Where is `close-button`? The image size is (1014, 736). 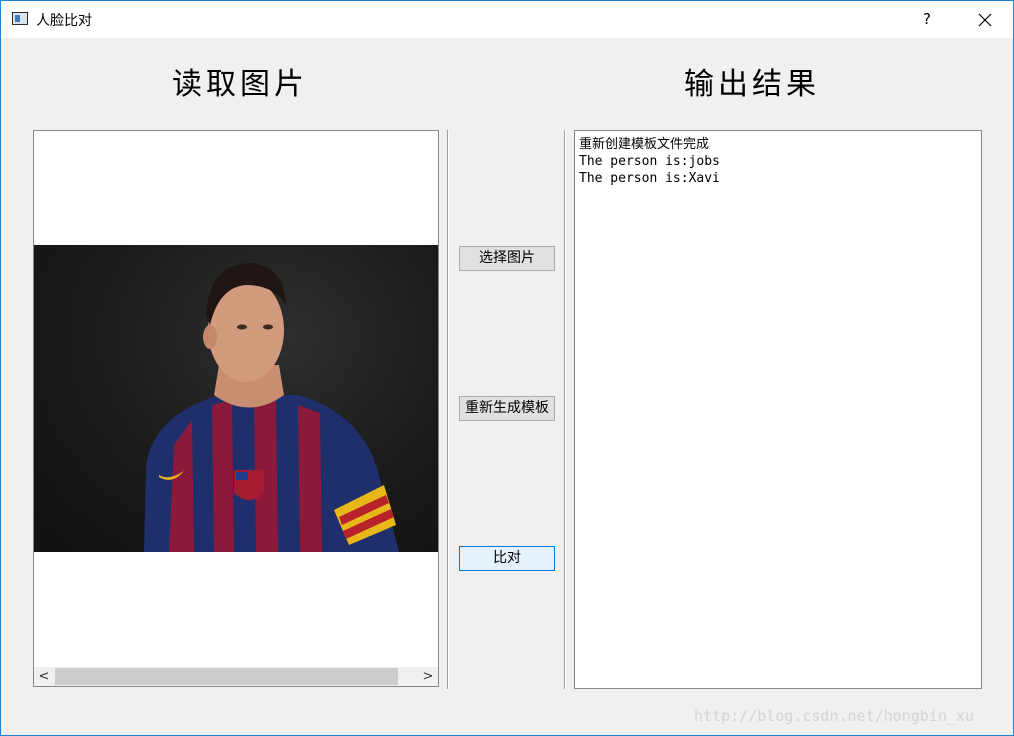 close-button is located at coordinates (984, 19).